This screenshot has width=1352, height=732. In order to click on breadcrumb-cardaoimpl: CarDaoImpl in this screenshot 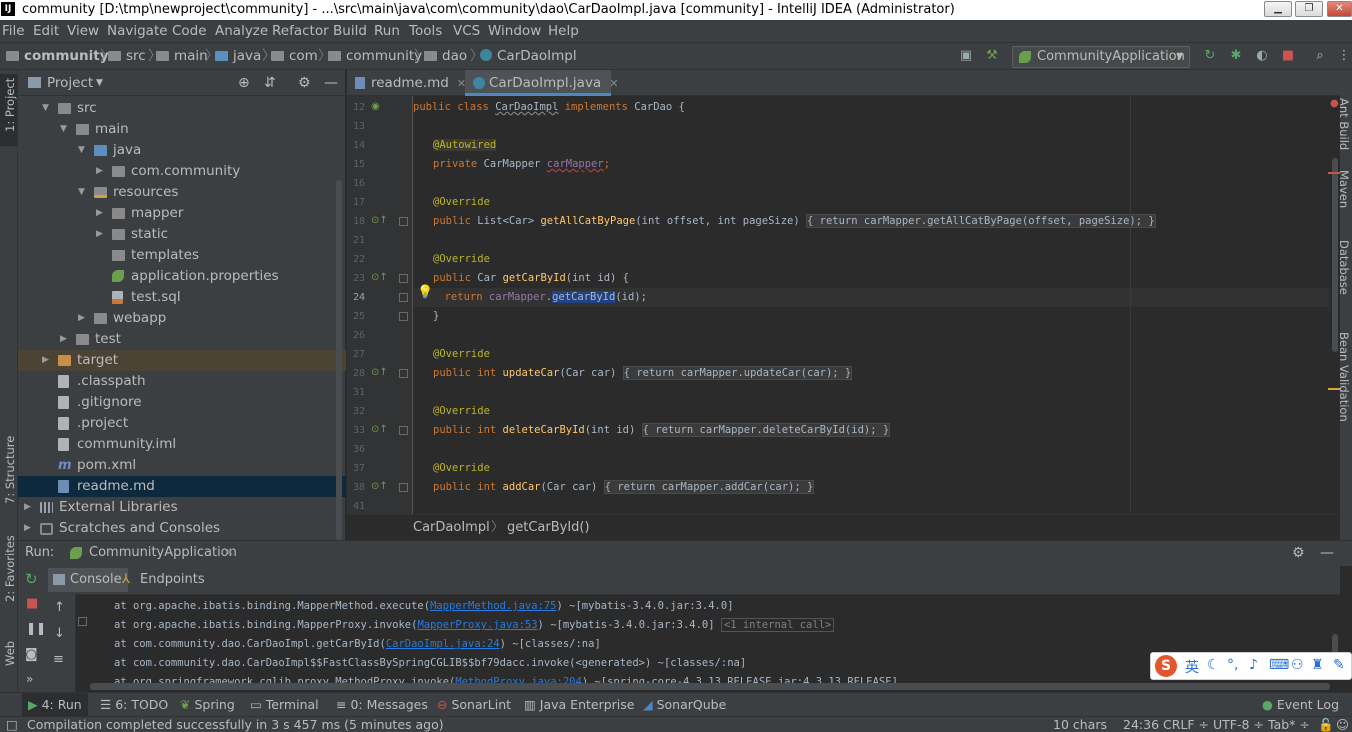, I will do `click(528, 56)`.